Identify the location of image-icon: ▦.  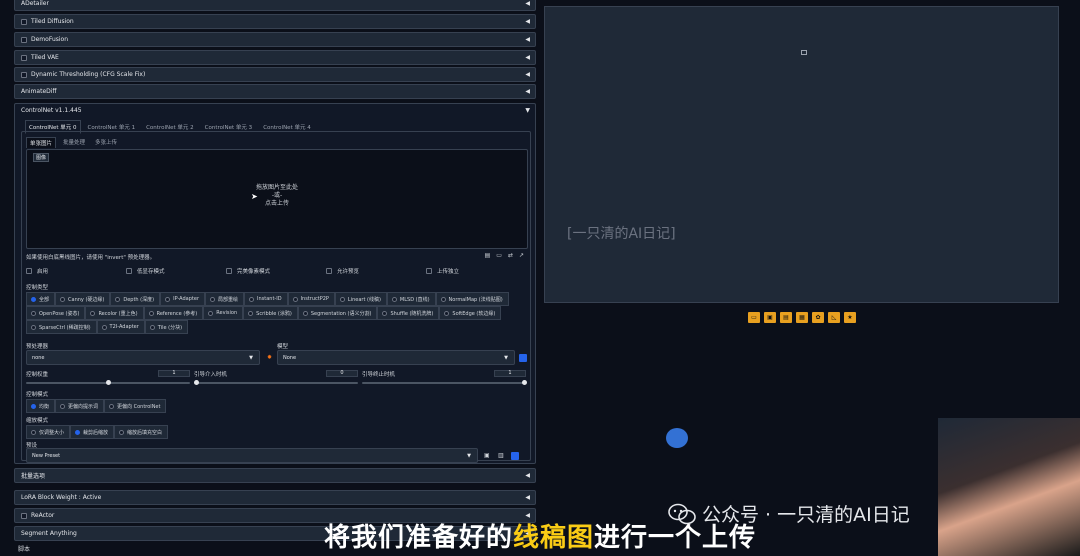
(802, 317).